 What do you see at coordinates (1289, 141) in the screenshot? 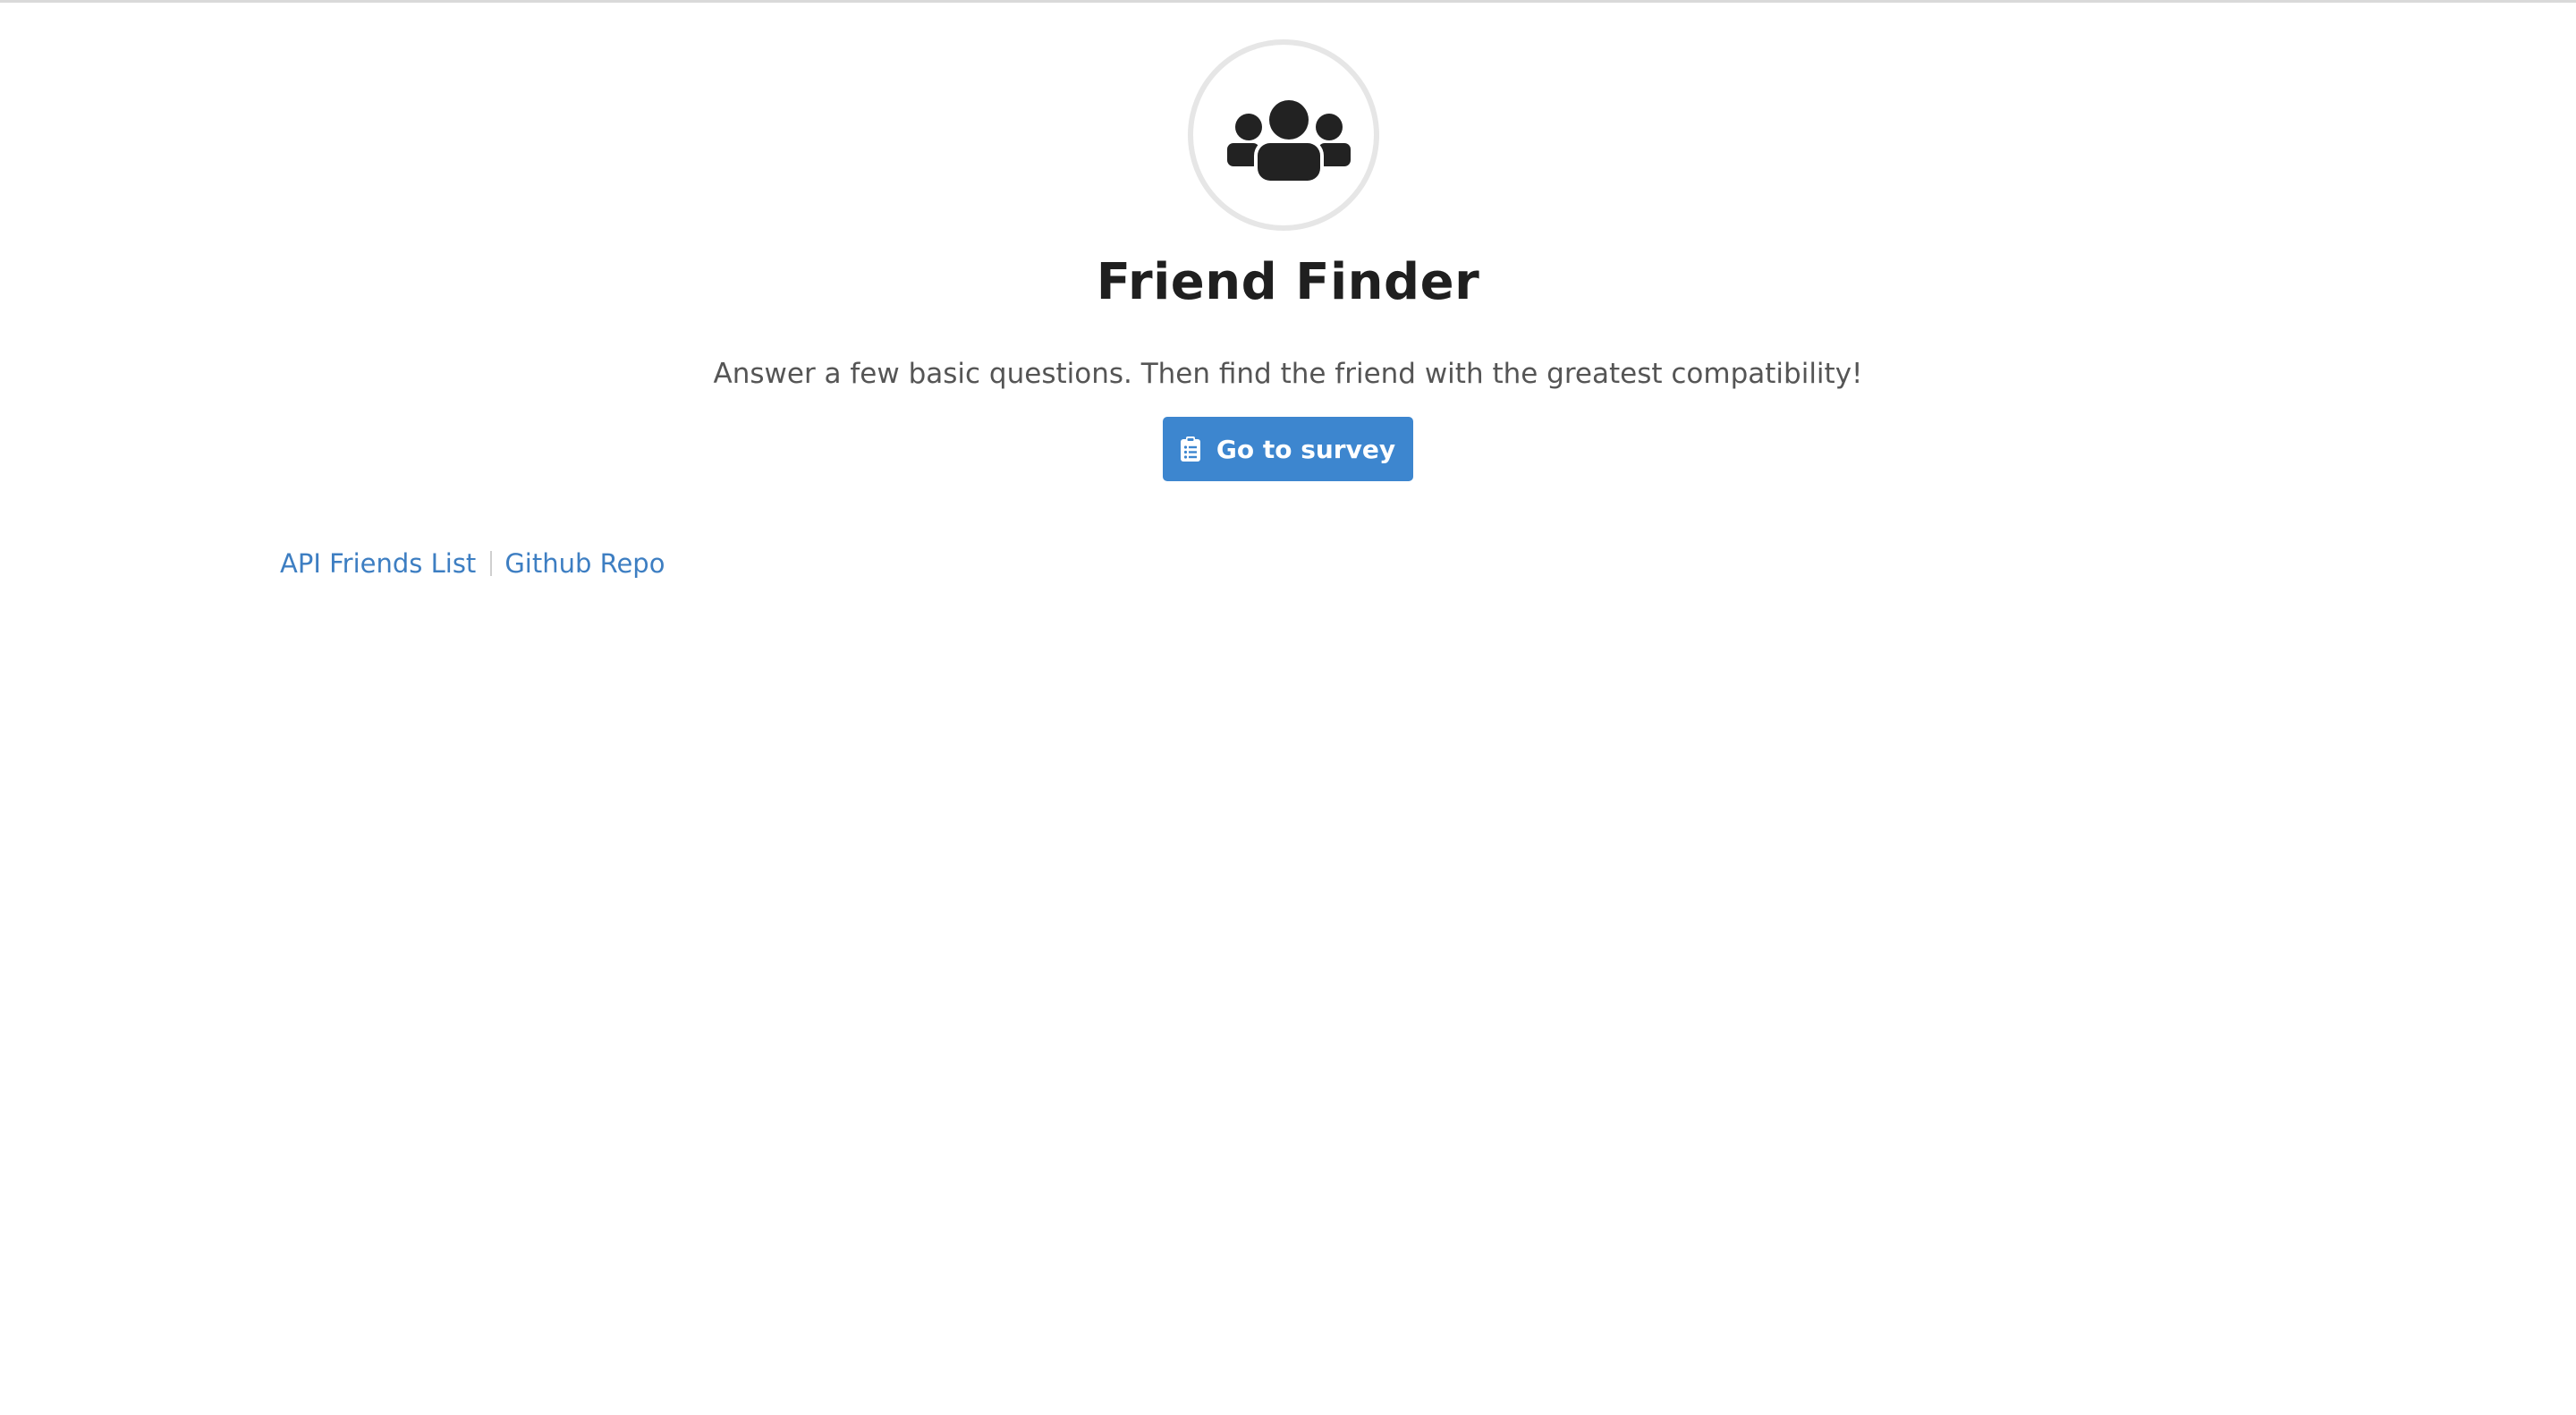
I see `users-icon` at bounding box center [1289, 141].